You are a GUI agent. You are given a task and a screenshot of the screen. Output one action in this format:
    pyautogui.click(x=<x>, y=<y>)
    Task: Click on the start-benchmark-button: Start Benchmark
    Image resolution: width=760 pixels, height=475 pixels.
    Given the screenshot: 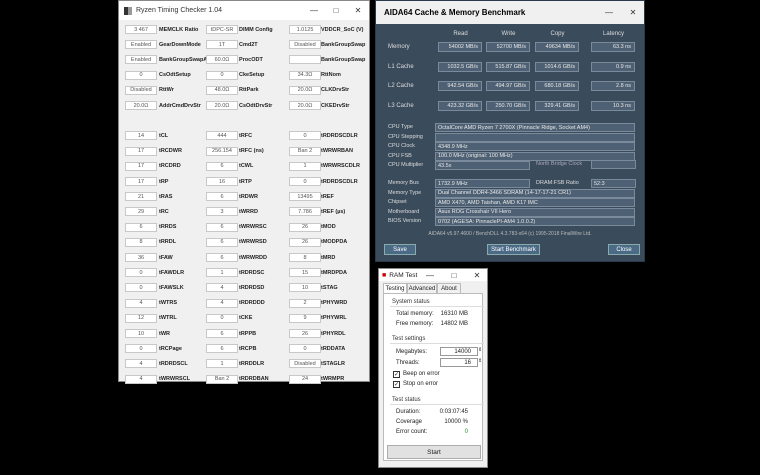 What is the action you would take?
    pyautogui.click(x=513, y=249)
    